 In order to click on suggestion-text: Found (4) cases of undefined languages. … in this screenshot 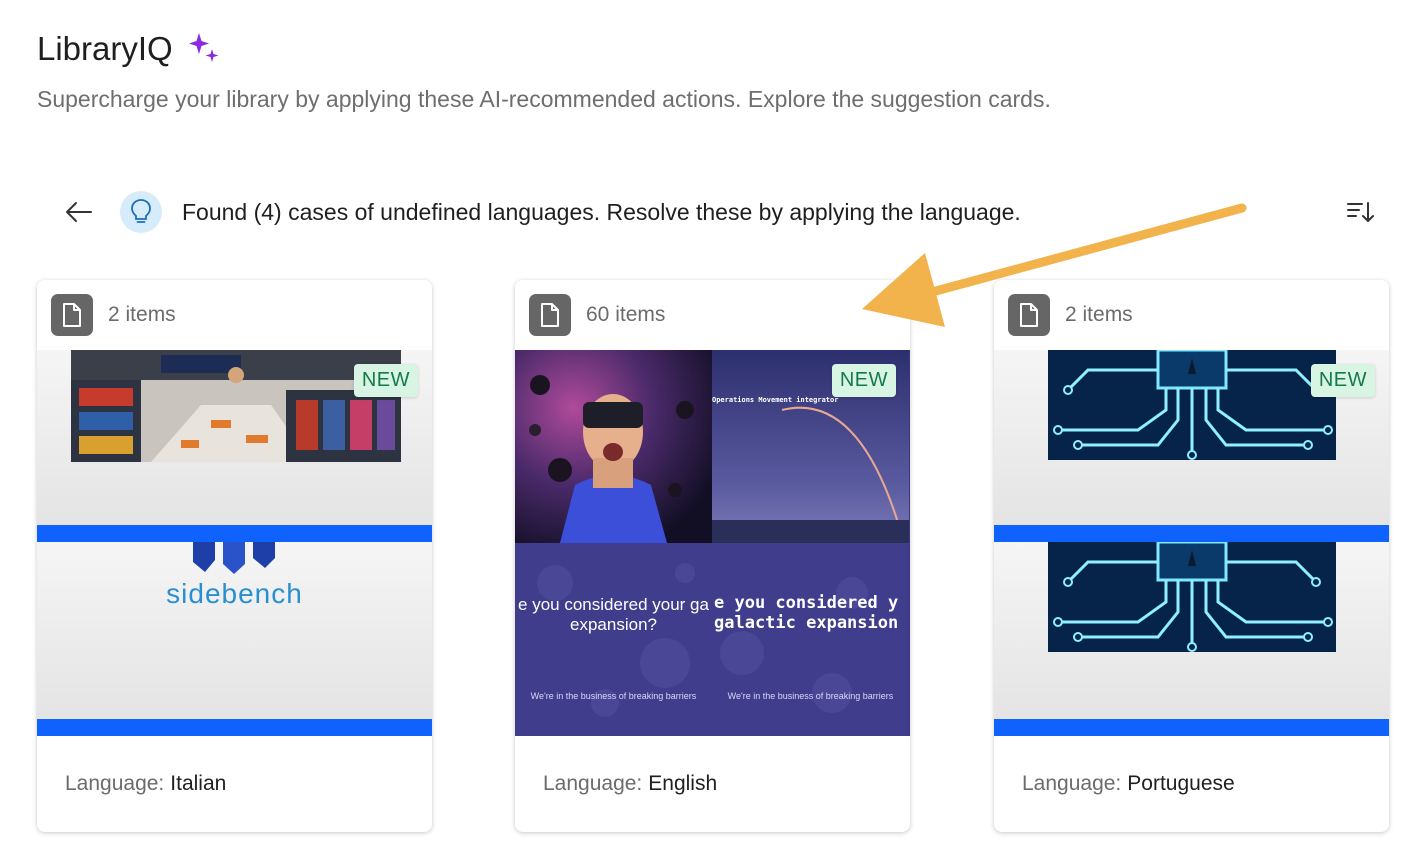, I will do `click(601, 211)`.